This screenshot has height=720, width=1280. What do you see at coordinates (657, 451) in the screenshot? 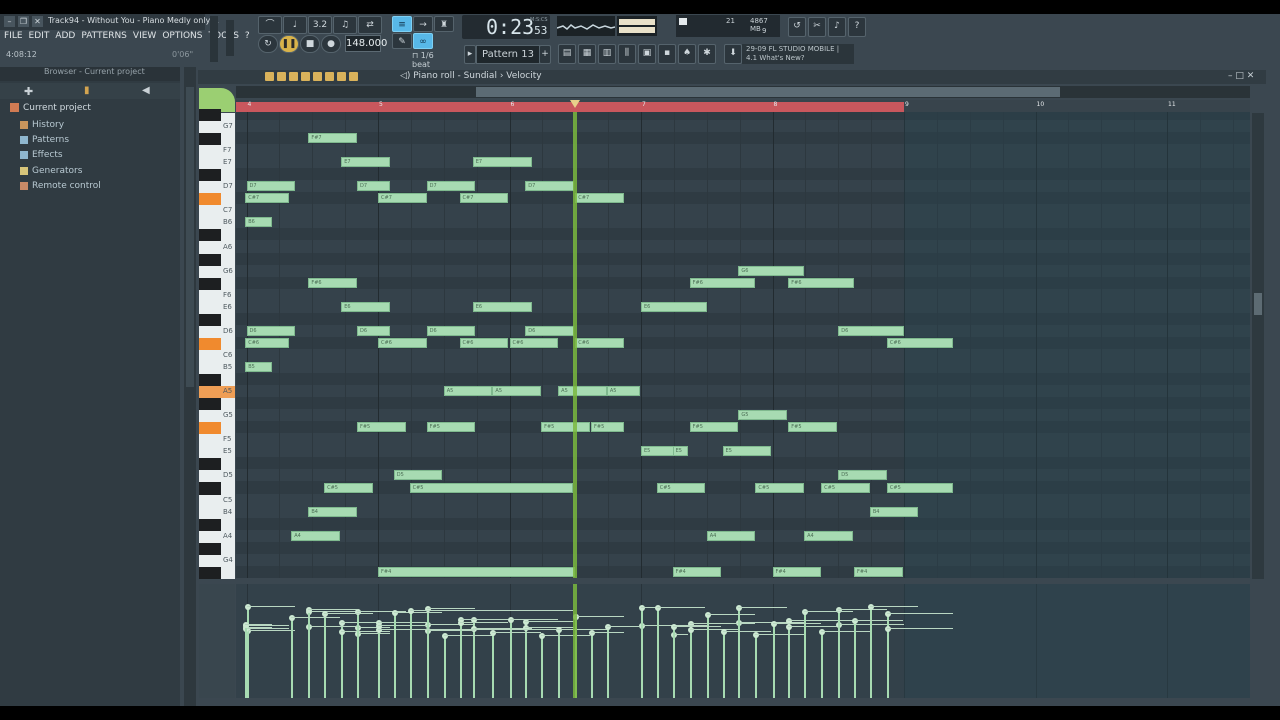
I see `note: E5` at bounding box center [657, 451].